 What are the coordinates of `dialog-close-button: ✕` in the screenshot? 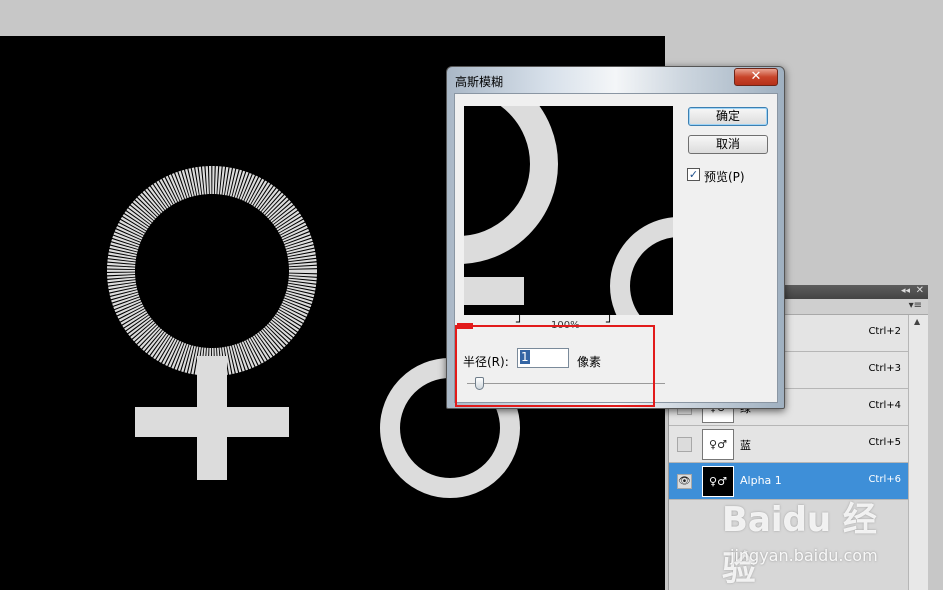 It's located at (756, 77).